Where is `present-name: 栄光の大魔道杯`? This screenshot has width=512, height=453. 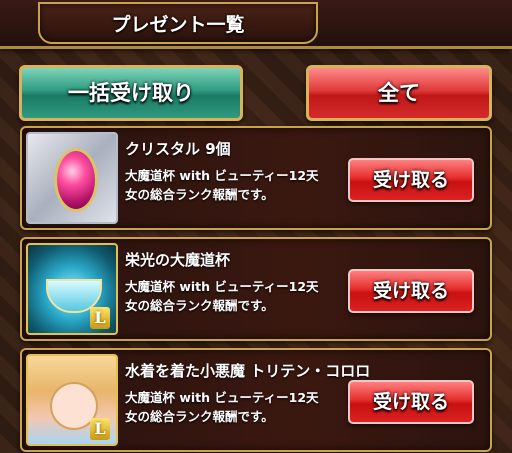 present-name: 栄光の大魔道杯 is located at coordinates (178, 260).